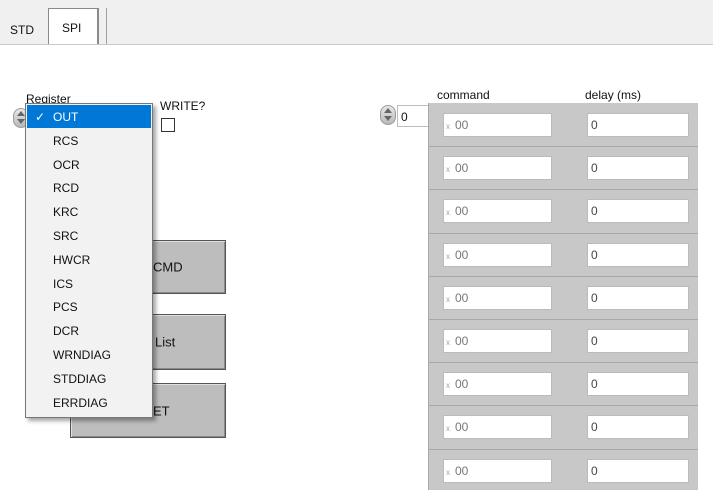 The width and height of the screenshot is (713, 490). Describe the element at coordinates (66, 236) in the screenshot. I see `dropdown-item-label: SRC` at that location.